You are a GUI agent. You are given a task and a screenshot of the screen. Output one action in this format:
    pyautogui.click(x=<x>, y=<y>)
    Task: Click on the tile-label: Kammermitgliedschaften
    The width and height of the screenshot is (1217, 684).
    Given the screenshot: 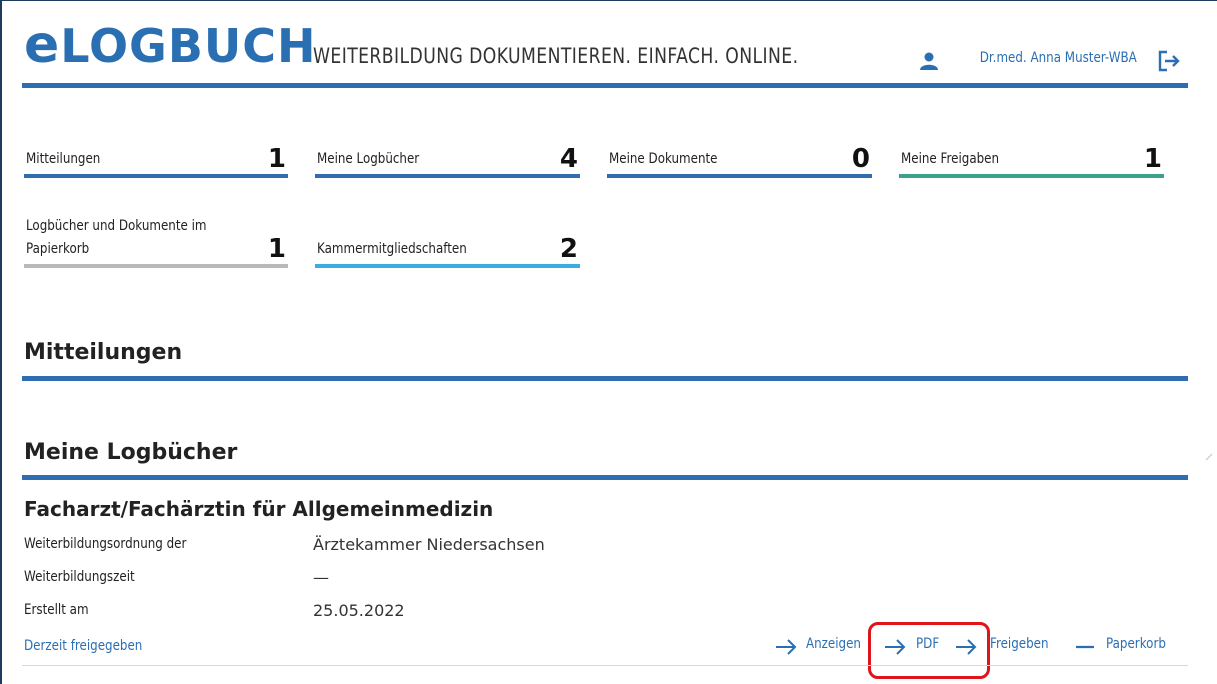 What is the action you would take?
    pyautogui.click(x=392, y=249)
    